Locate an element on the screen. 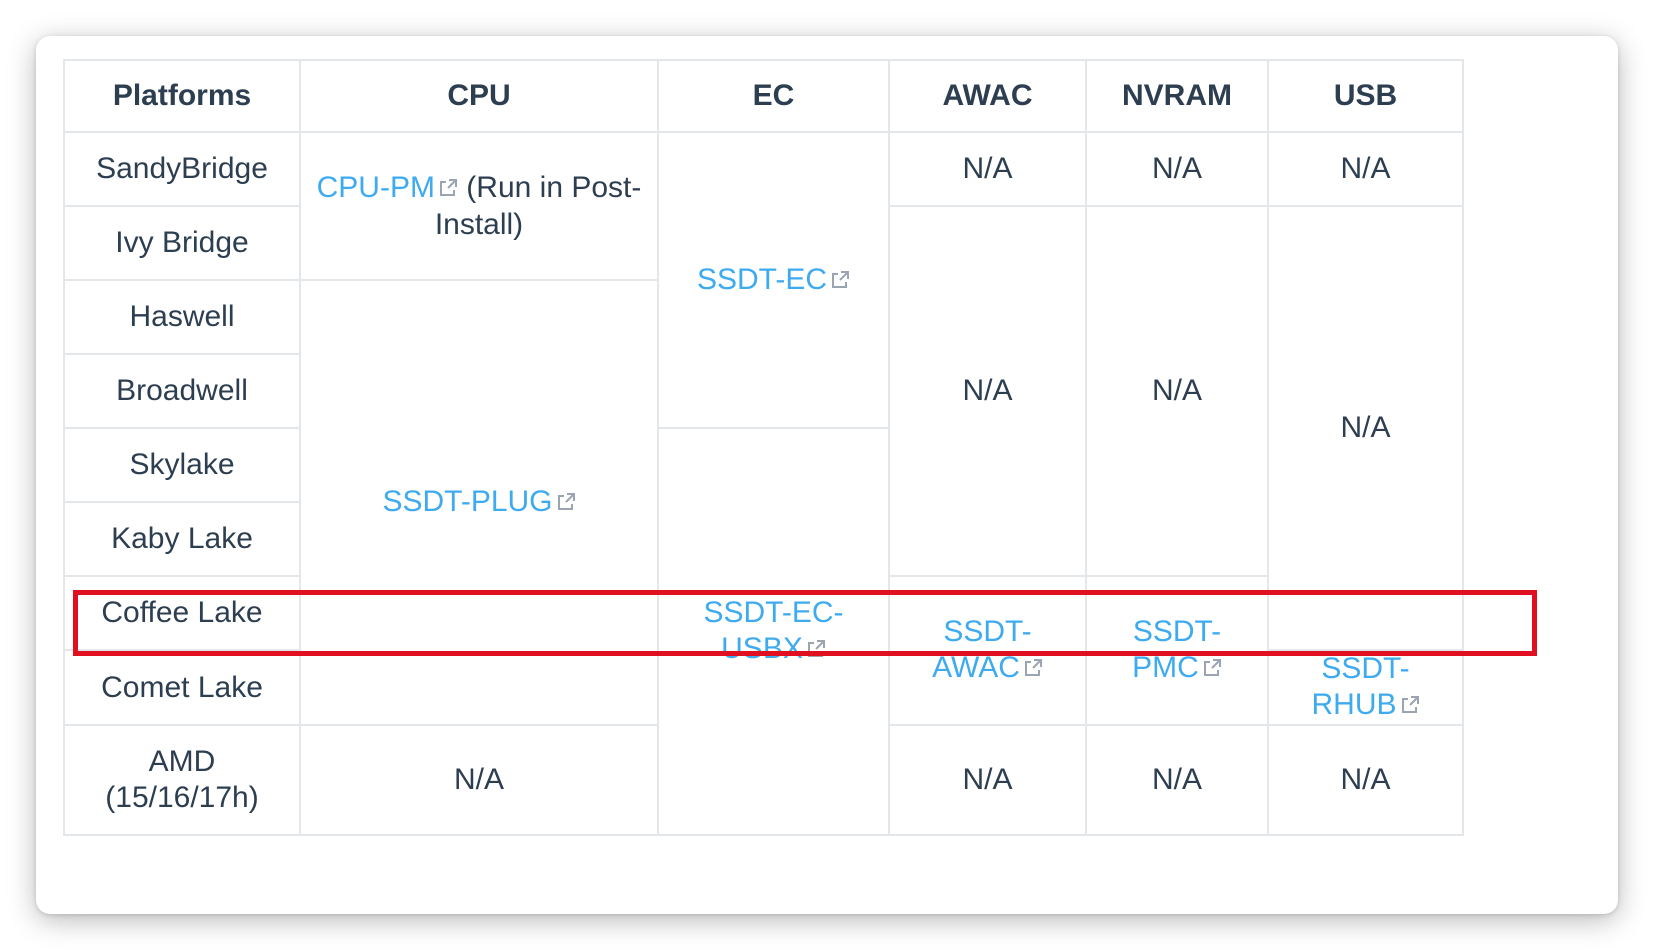 The width and height of the screenshot is (1656, 950). platform-kaby-lake: Kaby Lake is located at coordinates (182, 539).